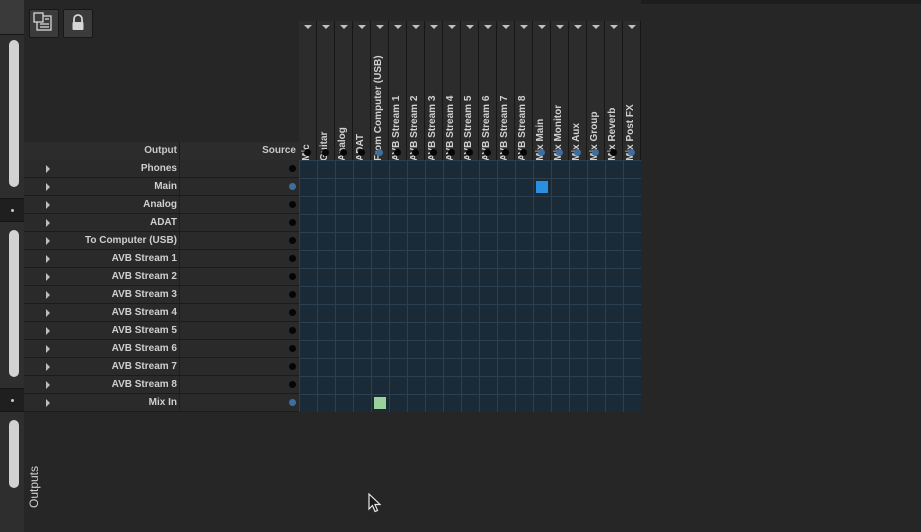  Describe the element at coordinates (560, 91) in the screenshot. I see `source-column: Mix Monitor` at that location.